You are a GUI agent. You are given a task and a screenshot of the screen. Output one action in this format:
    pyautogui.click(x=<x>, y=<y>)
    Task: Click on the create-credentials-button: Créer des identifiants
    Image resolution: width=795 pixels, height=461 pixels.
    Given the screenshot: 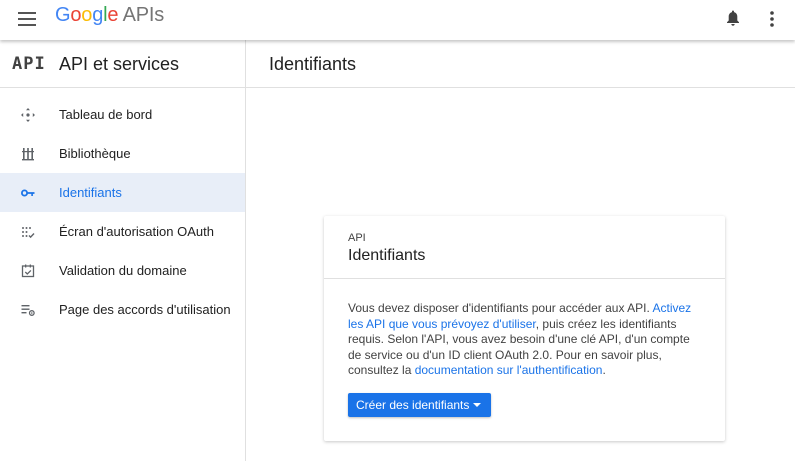 What is the action you would take?
    pyautogui.click(x=419, y=405)
    